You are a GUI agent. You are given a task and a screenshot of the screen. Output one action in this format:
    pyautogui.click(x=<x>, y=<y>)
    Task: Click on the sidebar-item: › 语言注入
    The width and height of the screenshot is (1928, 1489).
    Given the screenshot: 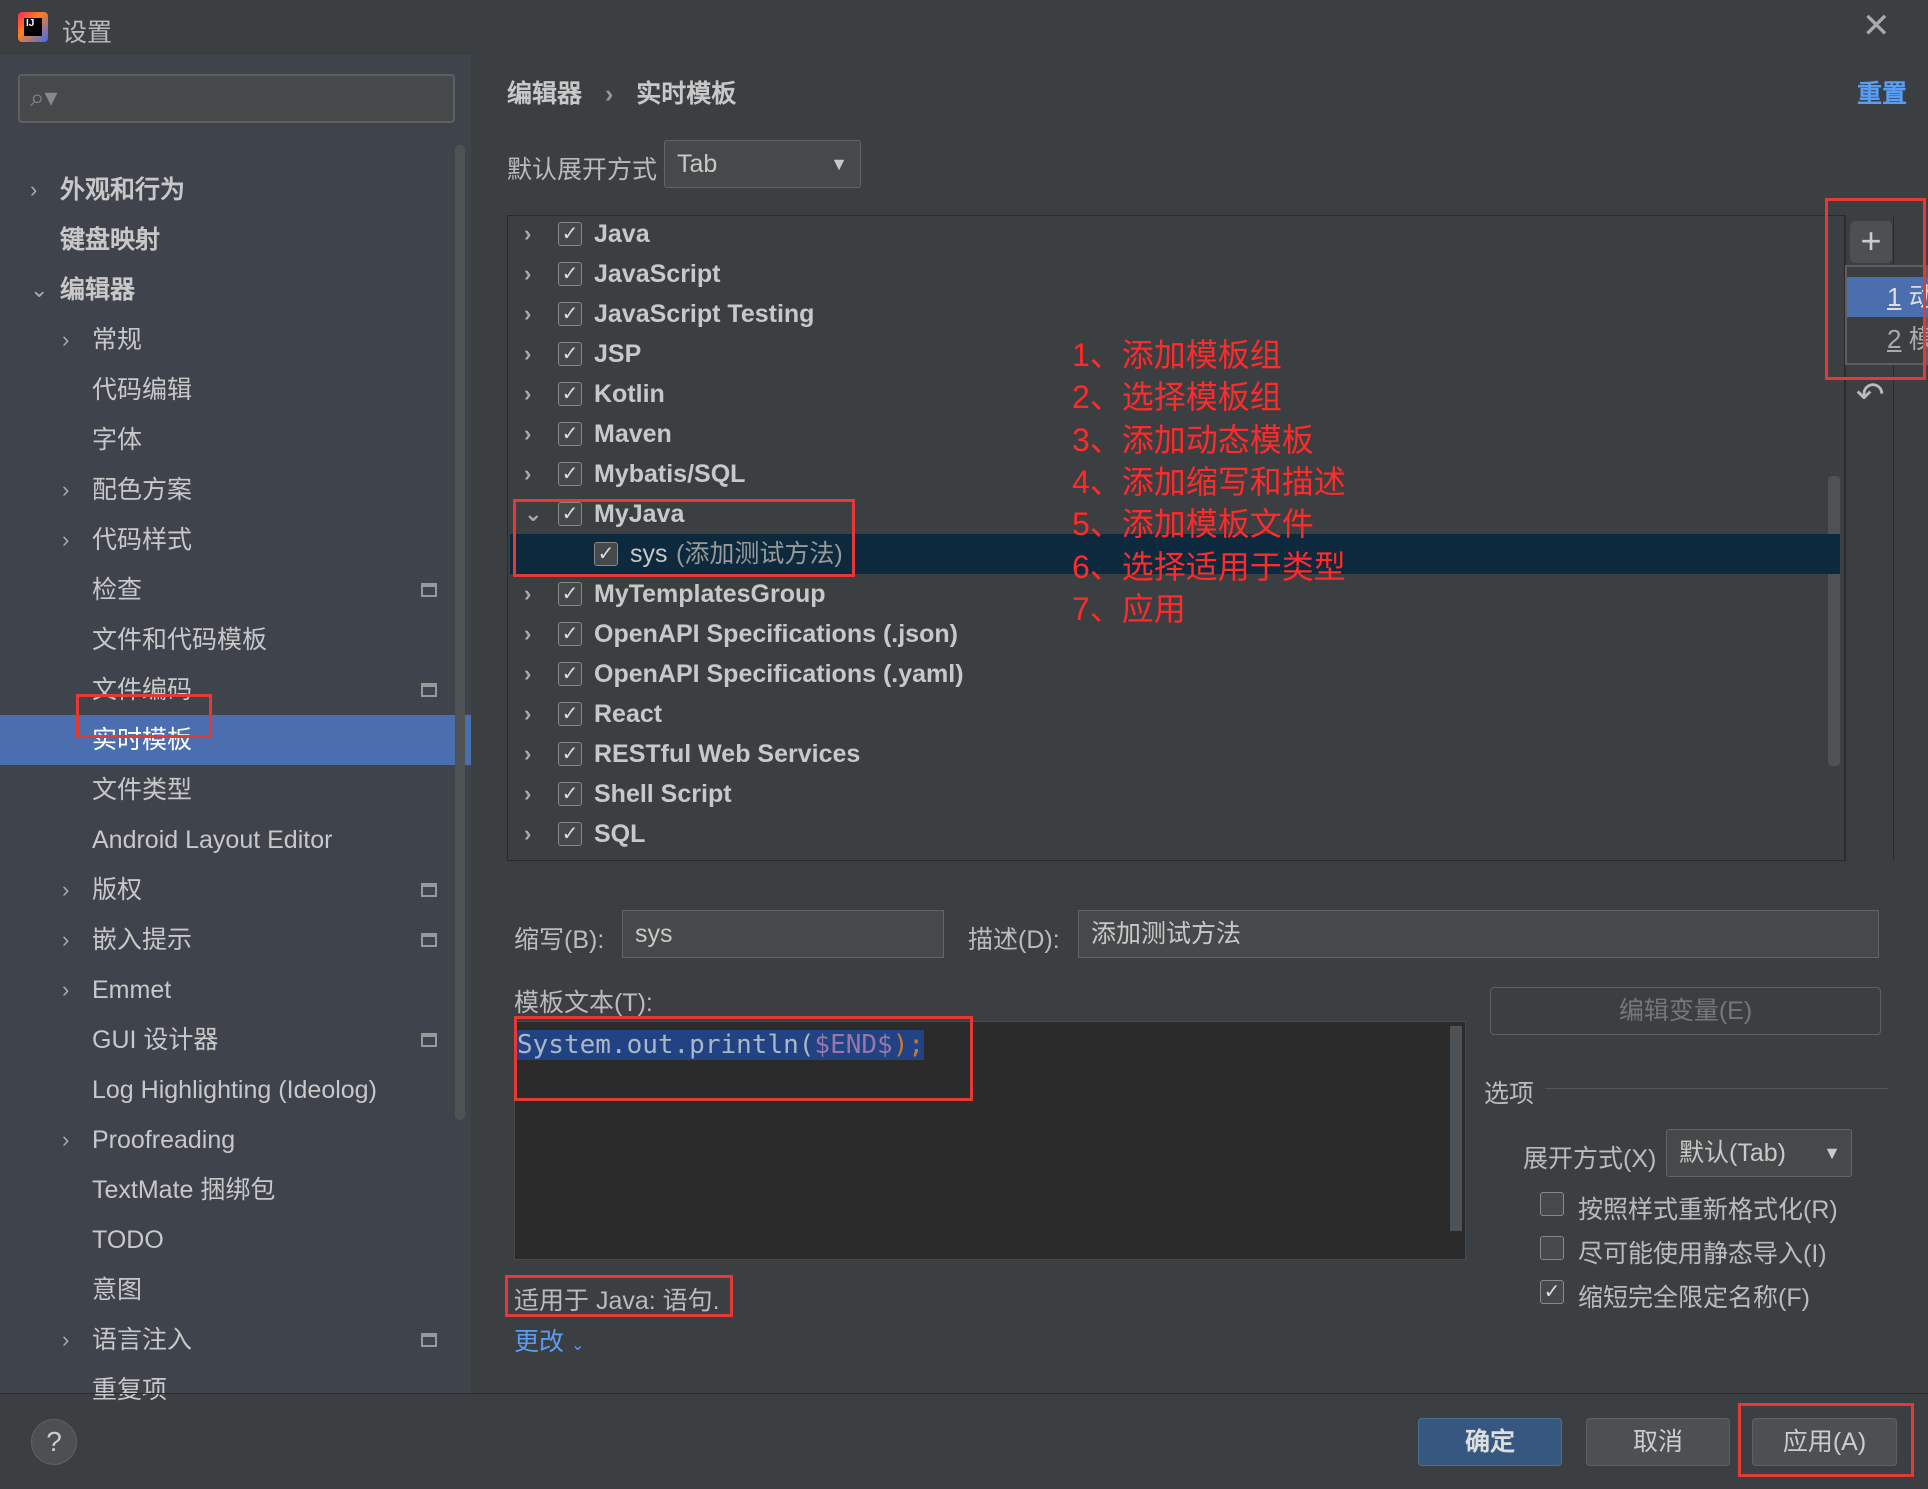 What is the action you would take?
    pyautogui.click(x=235, y=1340)
    